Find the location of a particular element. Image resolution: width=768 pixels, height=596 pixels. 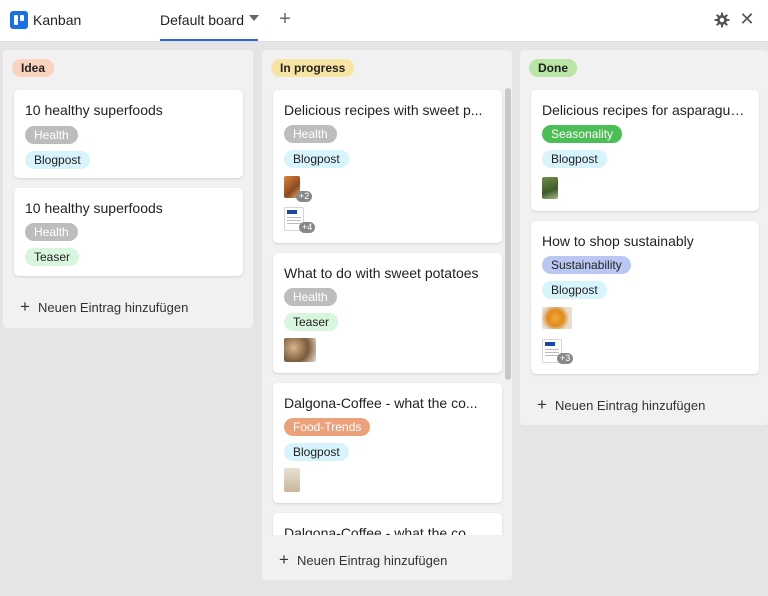

settings-button is located at coordinates (722, 20).